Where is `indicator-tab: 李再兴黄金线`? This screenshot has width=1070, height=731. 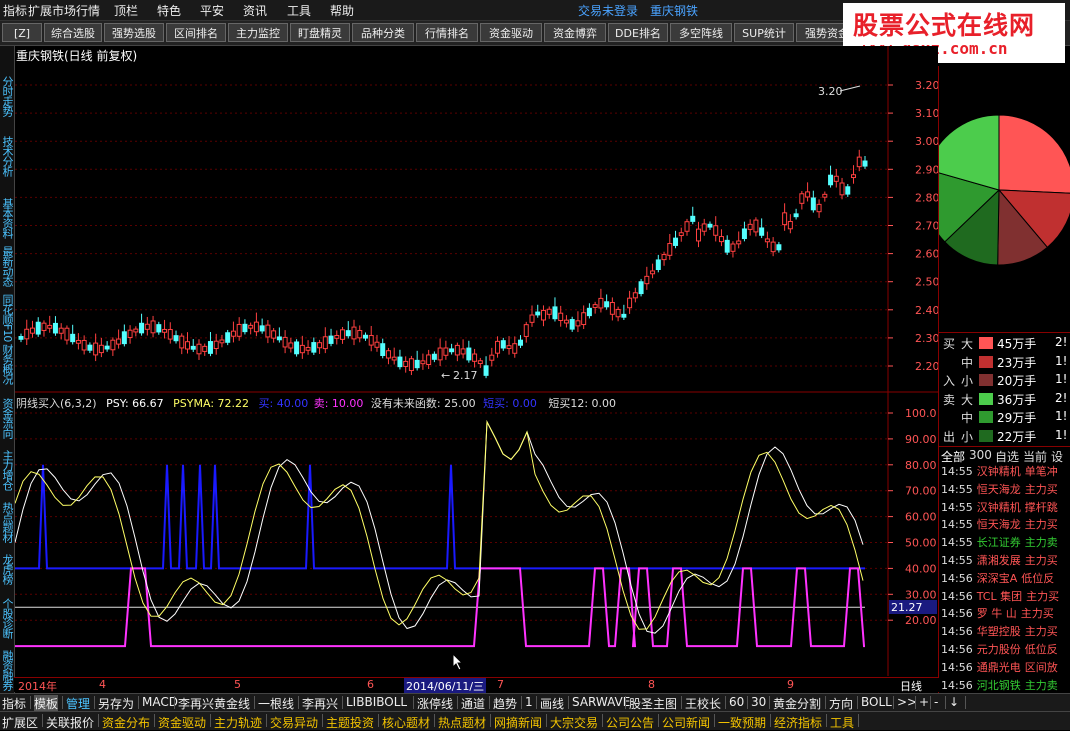 indicator-tab: 李再兴黄金线 is located at coordinates (214, 703).